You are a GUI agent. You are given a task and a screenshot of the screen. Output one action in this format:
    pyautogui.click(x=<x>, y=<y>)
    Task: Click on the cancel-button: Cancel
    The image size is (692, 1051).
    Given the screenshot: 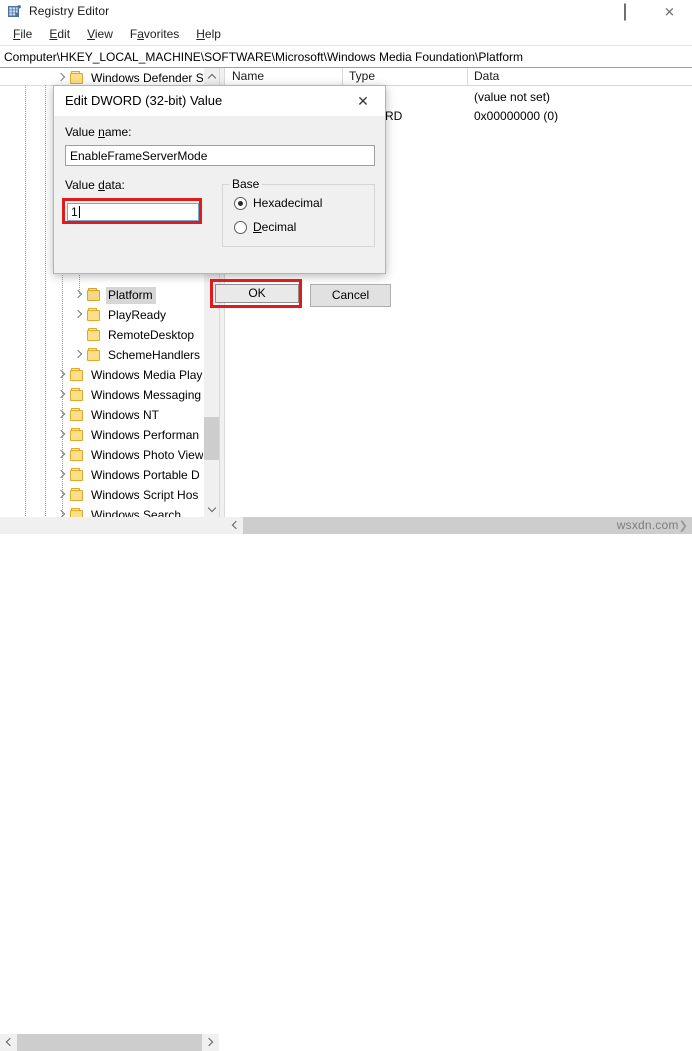 What is the action you would take?
    pyautogui.click(x=350, y=295)
    